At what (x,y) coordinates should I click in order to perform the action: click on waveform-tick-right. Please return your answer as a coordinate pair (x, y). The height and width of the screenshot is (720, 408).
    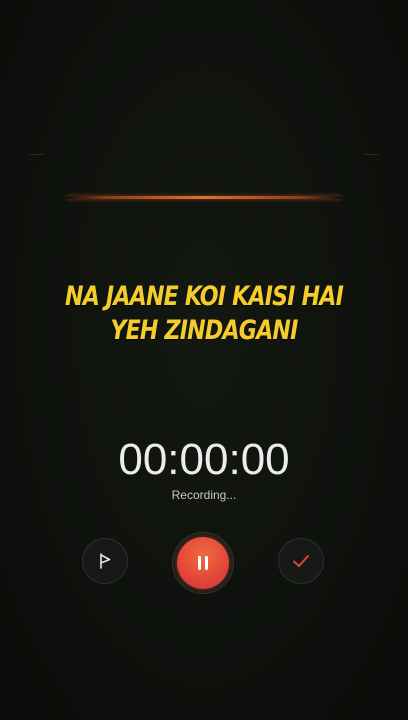
    Looking at the image, I should click on (371, 154).